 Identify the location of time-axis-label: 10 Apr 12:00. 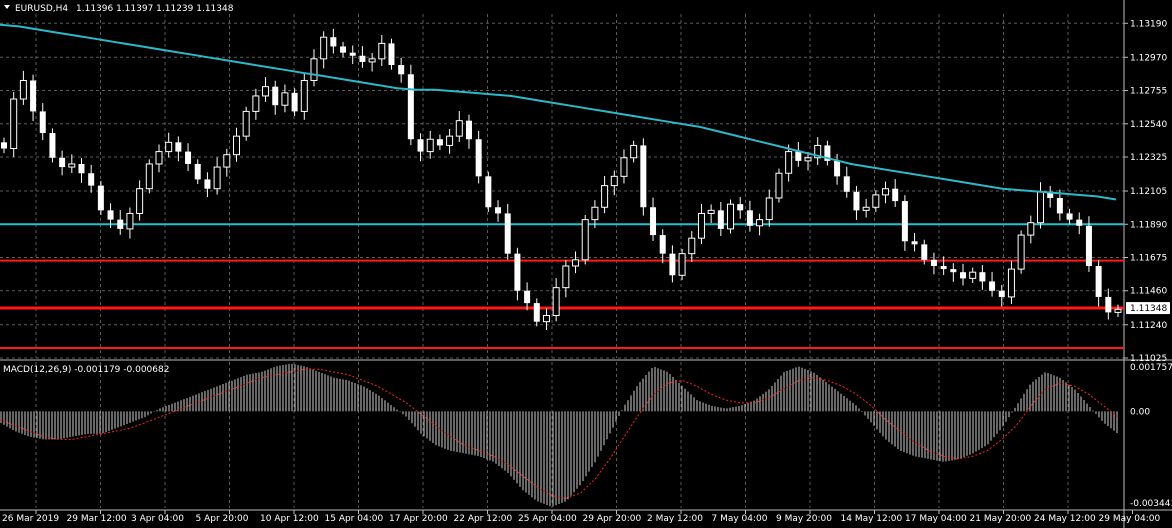
(289, 519).